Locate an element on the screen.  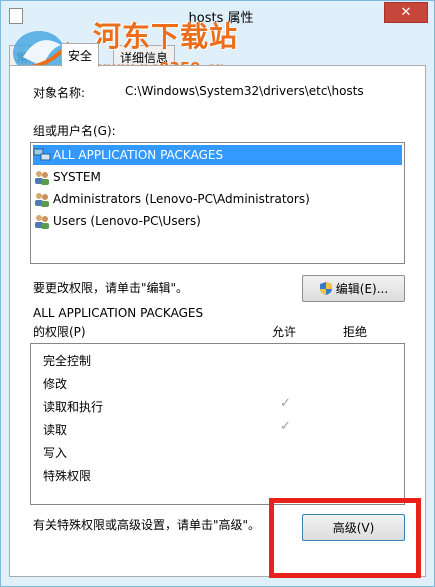
group-item-users: Users (Lenovo-PC\Users) is located at coordinates (217, 221).